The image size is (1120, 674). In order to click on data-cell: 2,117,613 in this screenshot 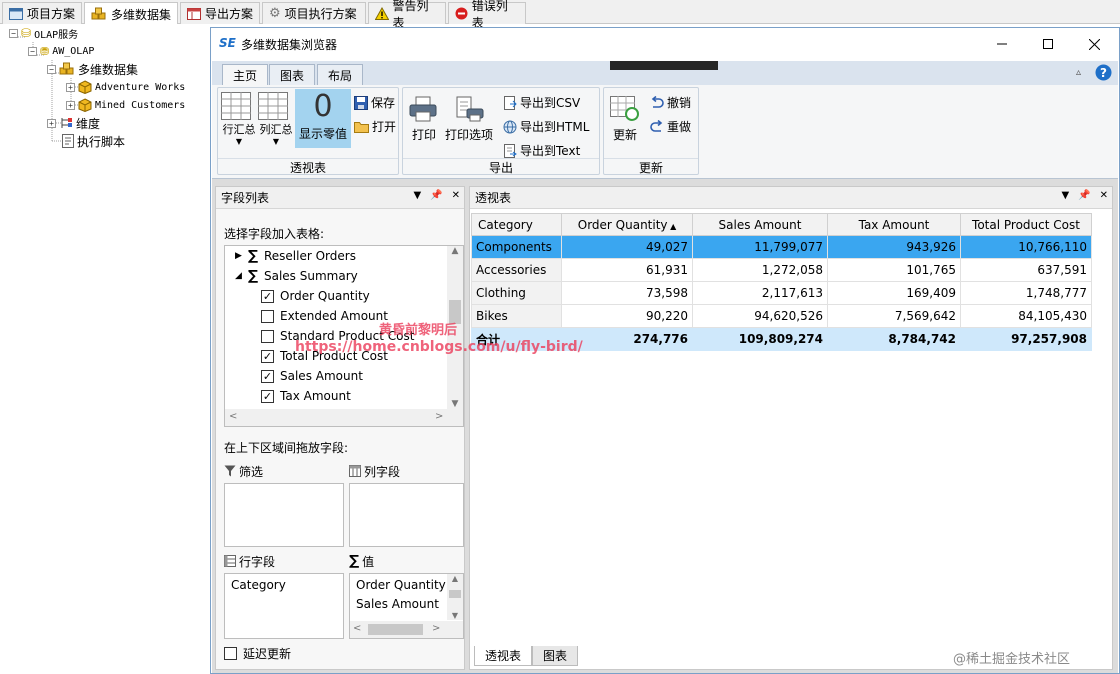, I will do `click(760, 293)`.